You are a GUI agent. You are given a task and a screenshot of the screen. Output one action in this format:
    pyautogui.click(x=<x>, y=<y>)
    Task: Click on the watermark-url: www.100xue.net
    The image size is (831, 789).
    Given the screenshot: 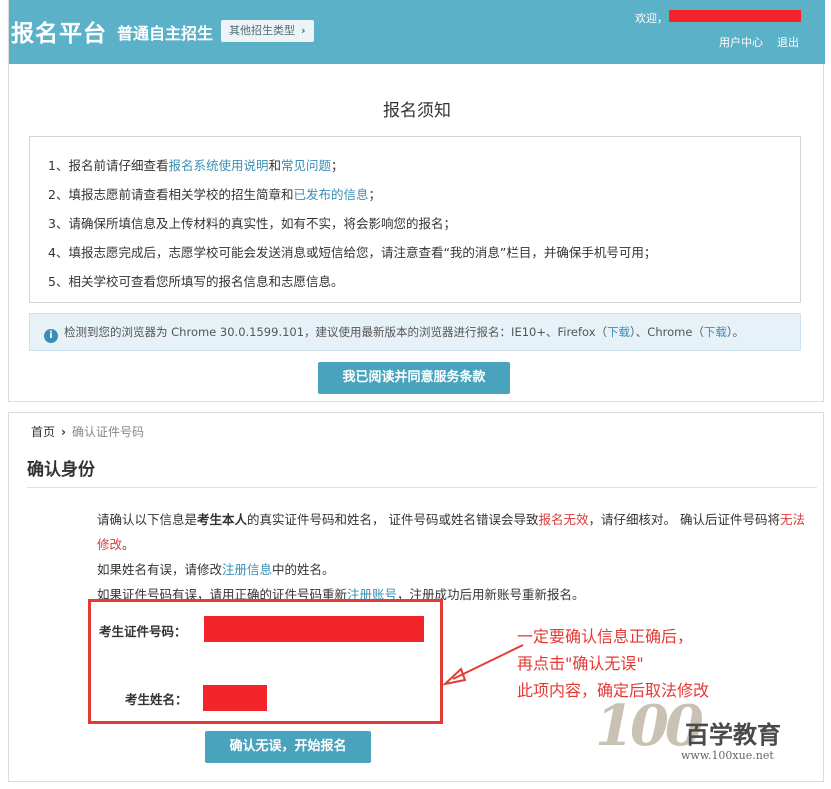 What is the action you would take?
    pyautogui.click(x=727, y=755)
    